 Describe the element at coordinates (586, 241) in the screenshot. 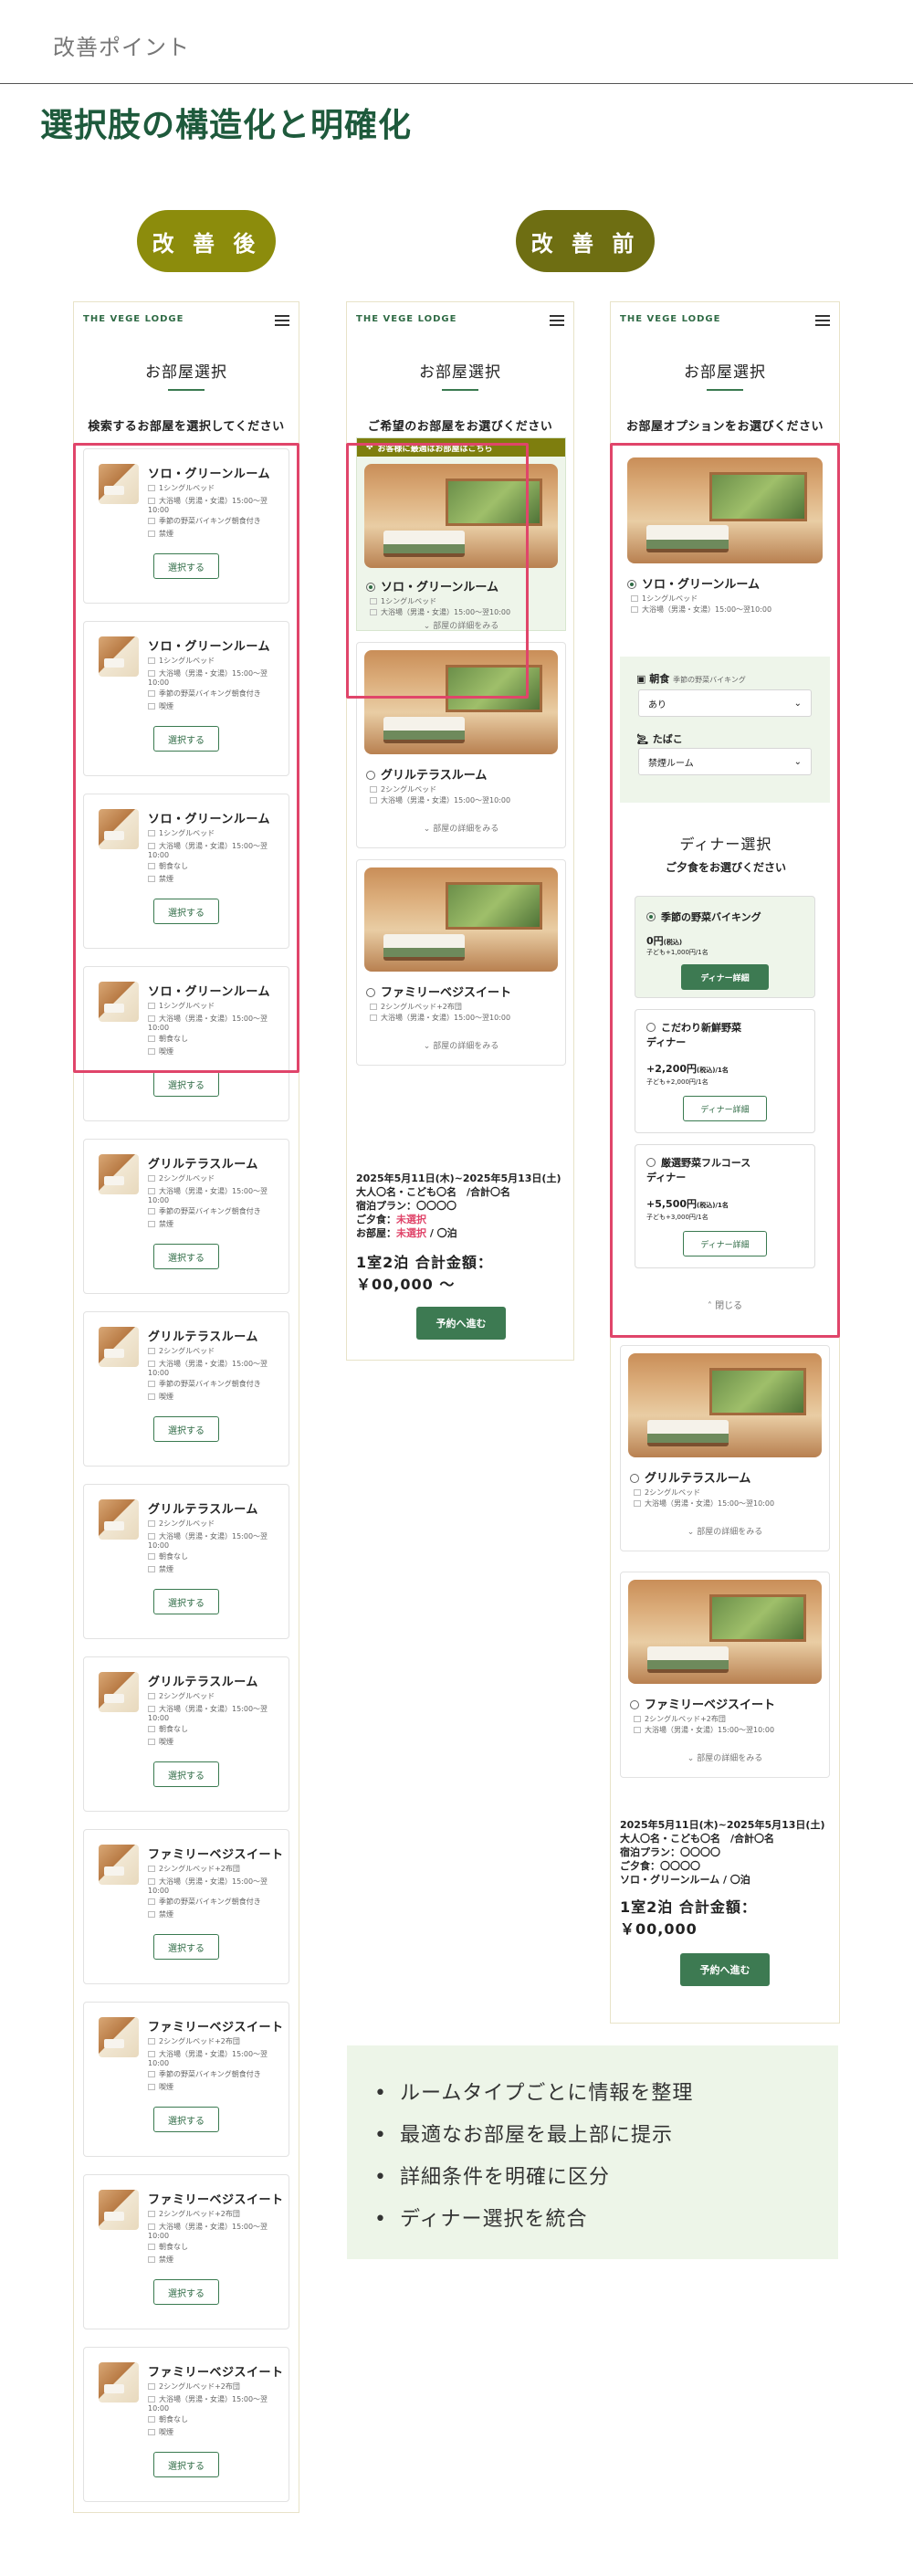

I see `before-label: 改 善 前` at that location.